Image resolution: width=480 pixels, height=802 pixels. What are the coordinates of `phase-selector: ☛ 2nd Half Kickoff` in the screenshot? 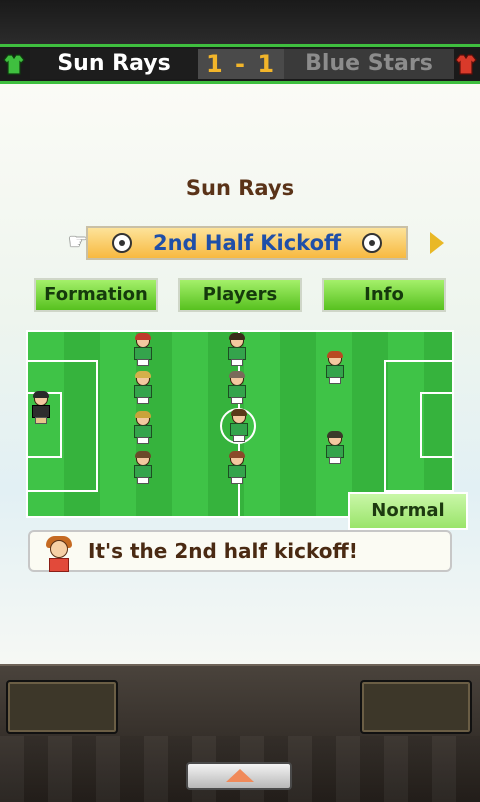 It's located at (240, 244).